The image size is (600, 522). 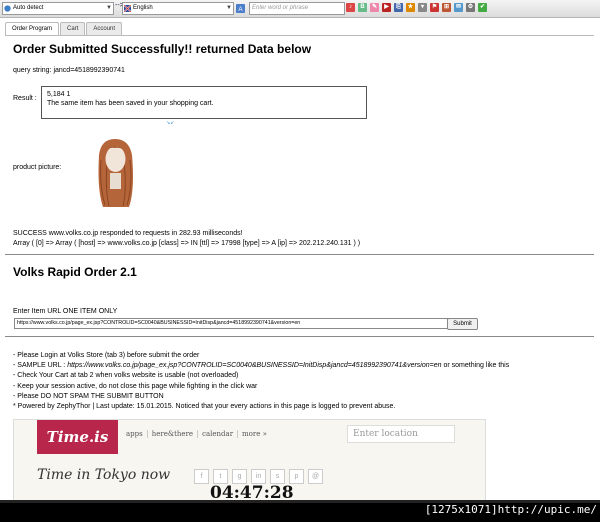 I want to click on bookmark-icon: ⊞, so click(x=446, y=7).